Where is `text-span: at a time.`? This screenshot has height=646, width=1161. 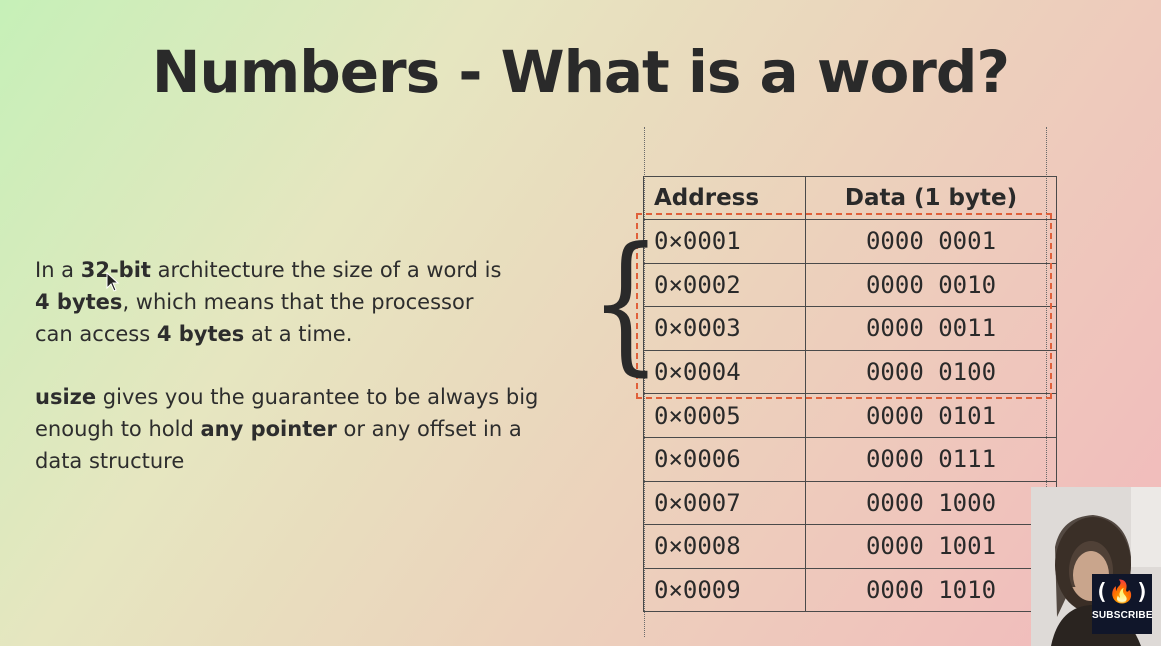
text-span: at a time. is located at coordinates (298, 334).